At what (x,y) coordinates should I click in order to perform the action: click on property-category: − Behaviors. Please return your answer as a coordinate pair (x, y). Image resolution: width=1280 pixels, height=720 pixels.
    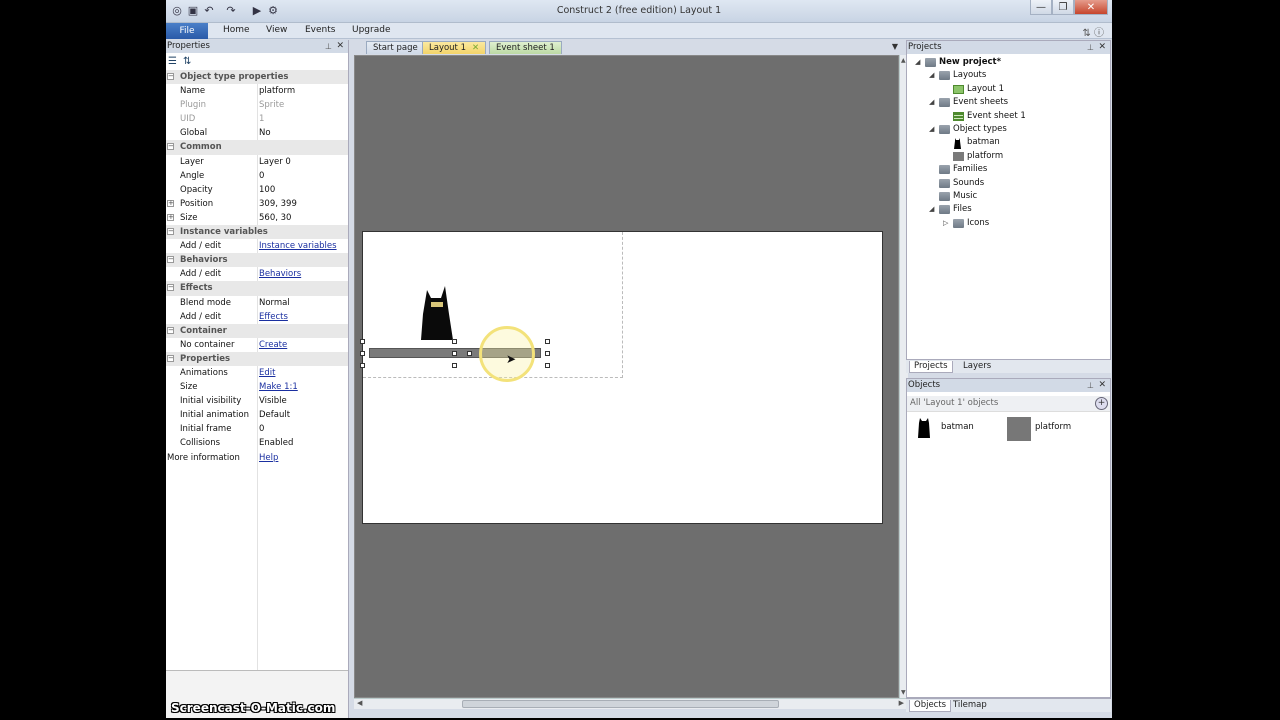
    Looking at the image, I should click on (257, 260).